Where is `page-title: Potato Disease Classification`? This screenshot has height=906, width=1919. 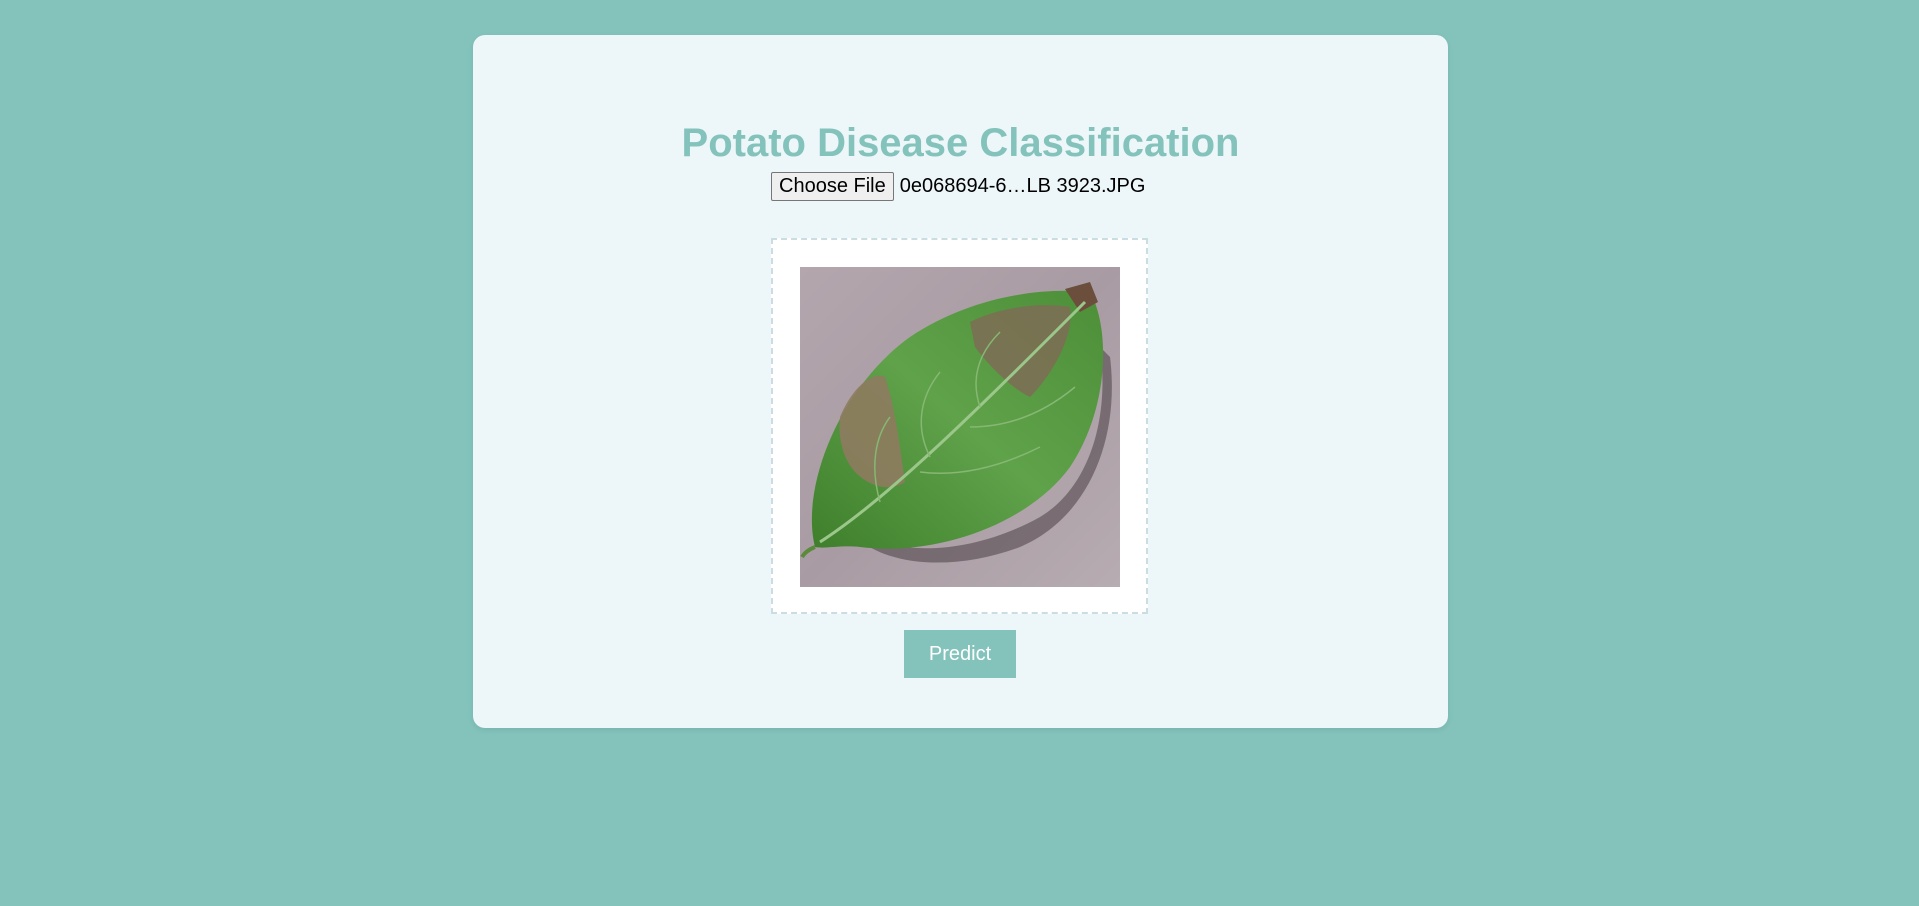 page-title: Potato Disease Classification is located at coordinates (960, 143).